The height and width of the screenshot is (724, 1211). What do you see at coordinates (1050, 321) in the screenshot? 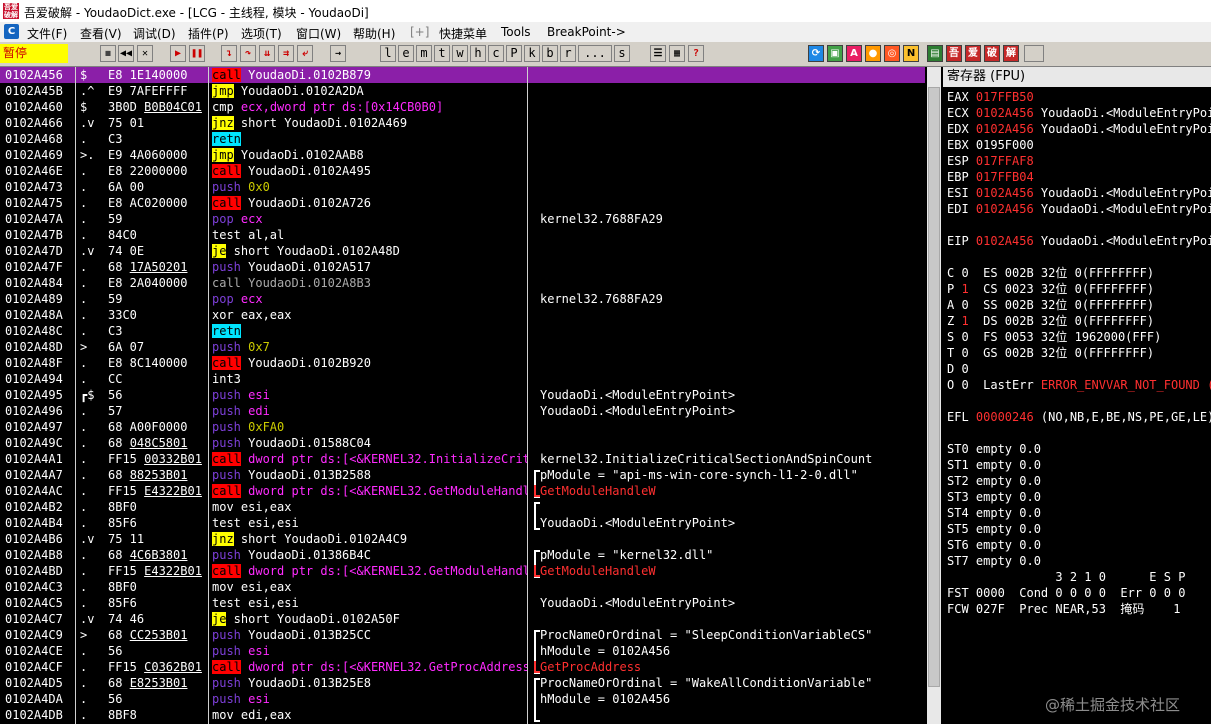
I see `register-line: Z 1 DS 002B 32位 0(FFFFFFFF)` at bounding box center [1050, 321].